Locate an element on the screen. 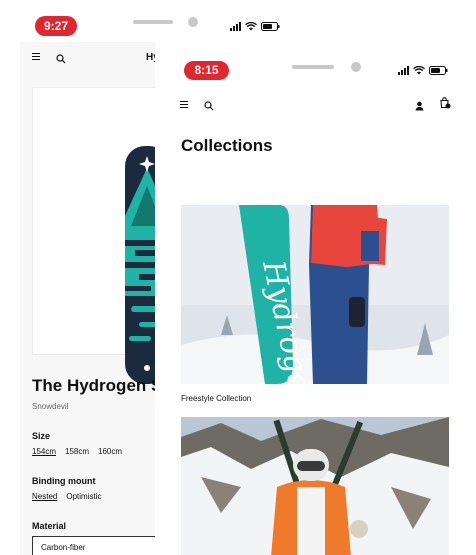 The image size is (476, 555). material-label: Material is located at coordinates (49, 526).